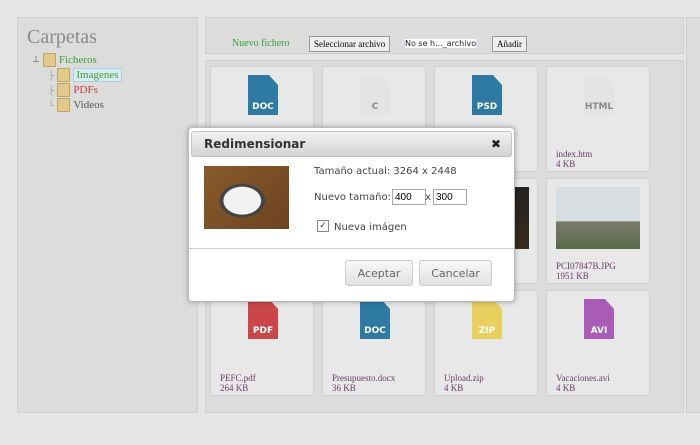  Describe the element at coordinates (385, 171) in the screenshot. I see `current-size: Tamaño actual: 3264 x 2448` at that location.